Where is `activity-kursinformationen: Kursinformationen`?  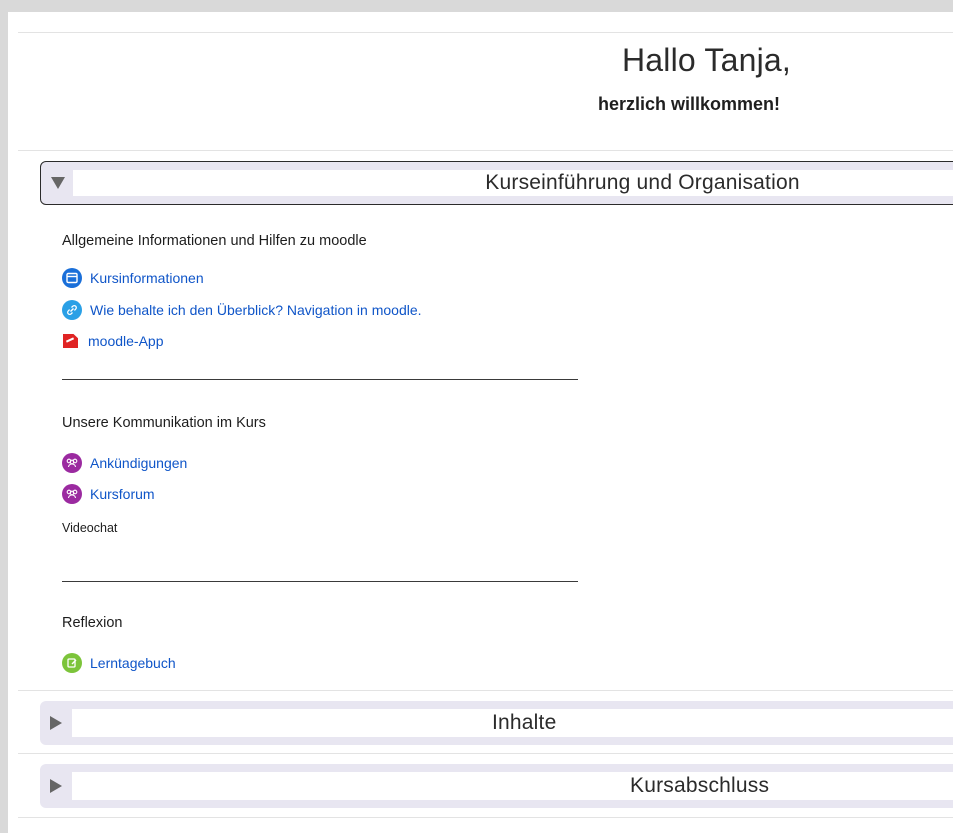 activity-kursinformationen: Kursinformationen is located at coordinates (133, 278).